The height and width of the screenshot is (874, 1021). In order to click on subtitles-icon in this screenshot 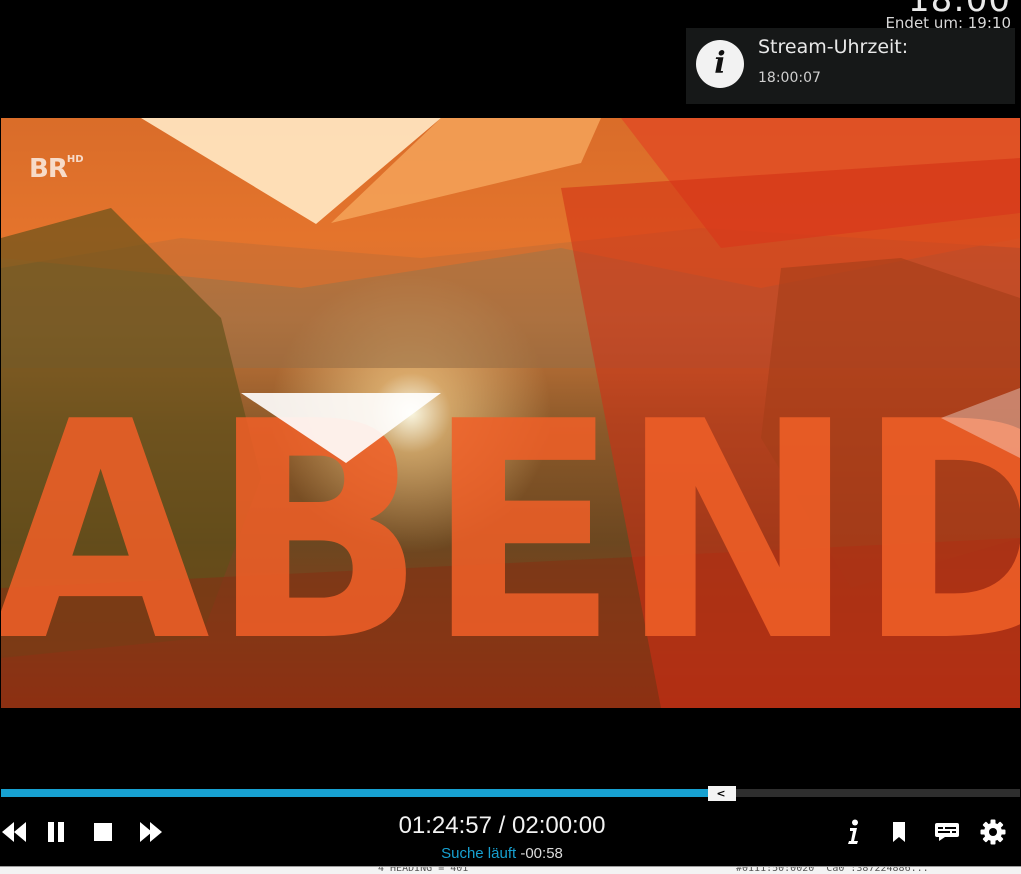, I will do `click(947, 832)`.